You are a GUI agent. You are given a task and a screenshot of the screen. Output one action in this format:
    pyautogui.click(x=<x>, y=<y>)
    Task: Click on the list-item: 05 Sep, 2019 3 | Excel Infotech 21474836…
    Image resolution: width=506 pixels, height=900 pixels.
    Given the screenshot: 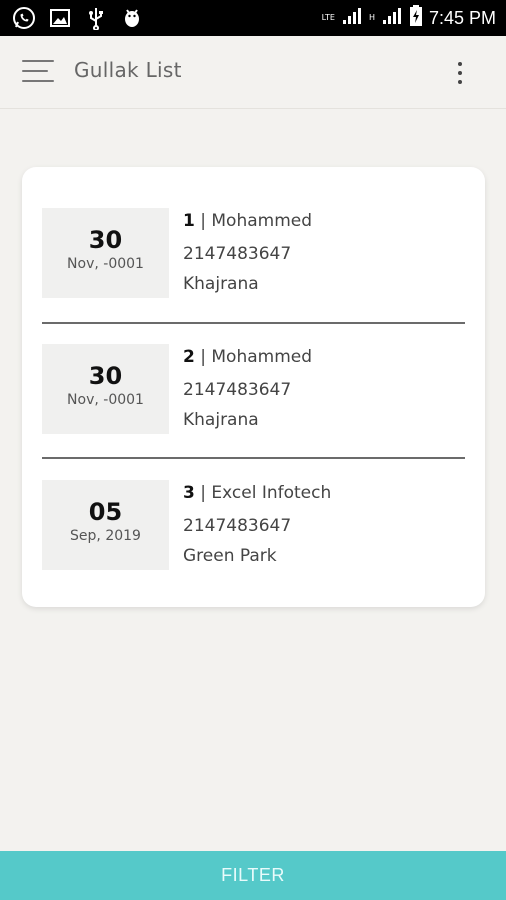 What is the action you would take?
    pyautogui.click(x=253, y=526)
    